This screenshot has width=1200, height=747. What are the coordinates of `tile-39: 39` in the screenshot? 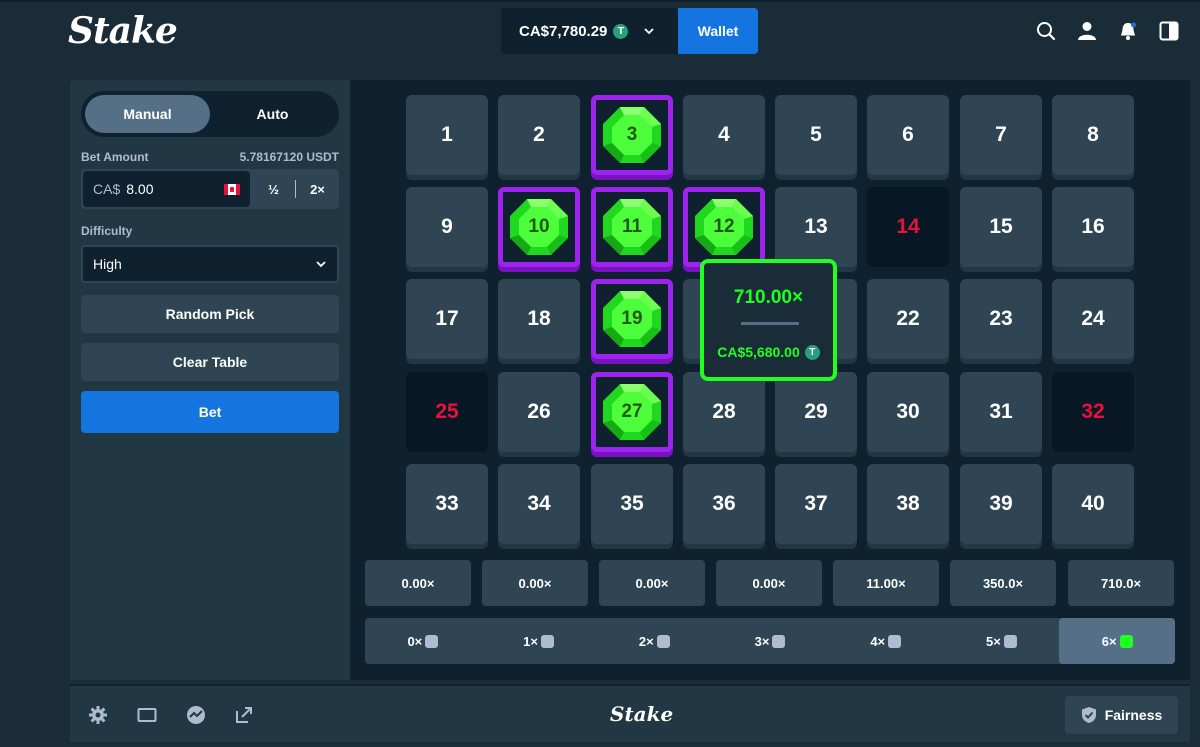 It's located at (1001, 504).